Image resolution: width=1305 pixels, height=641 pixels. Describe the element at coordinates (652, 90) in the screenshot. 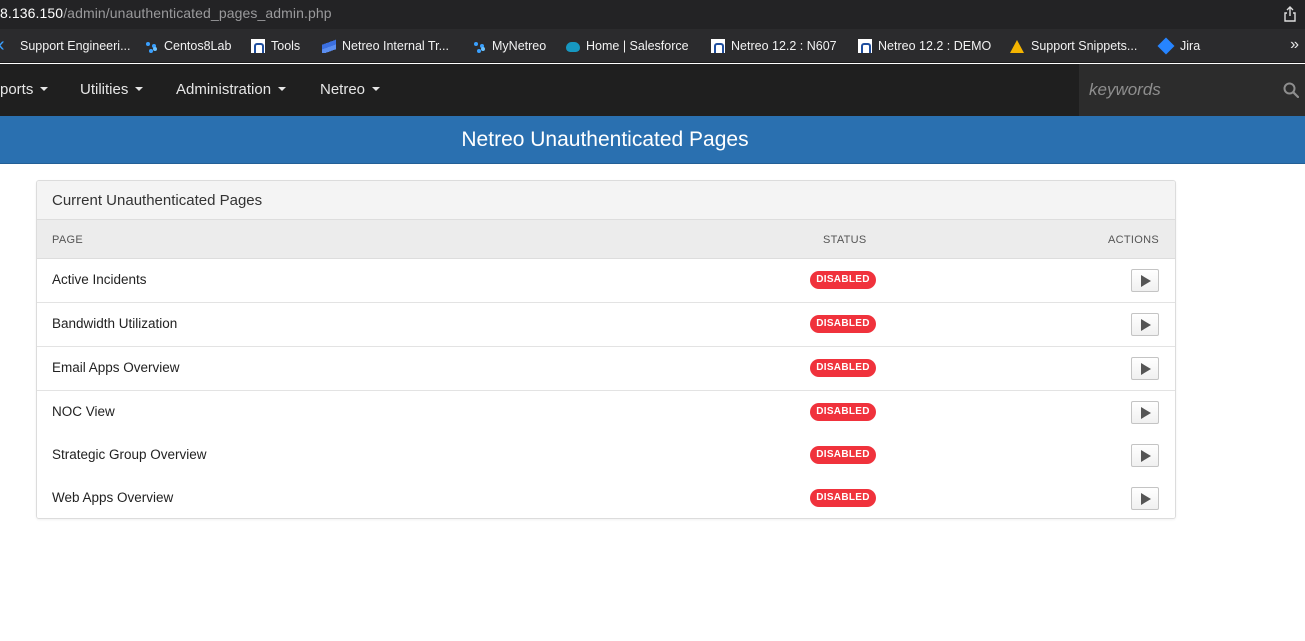

I see `main-navbar: ports Utilities Administration Netreo` at that location.